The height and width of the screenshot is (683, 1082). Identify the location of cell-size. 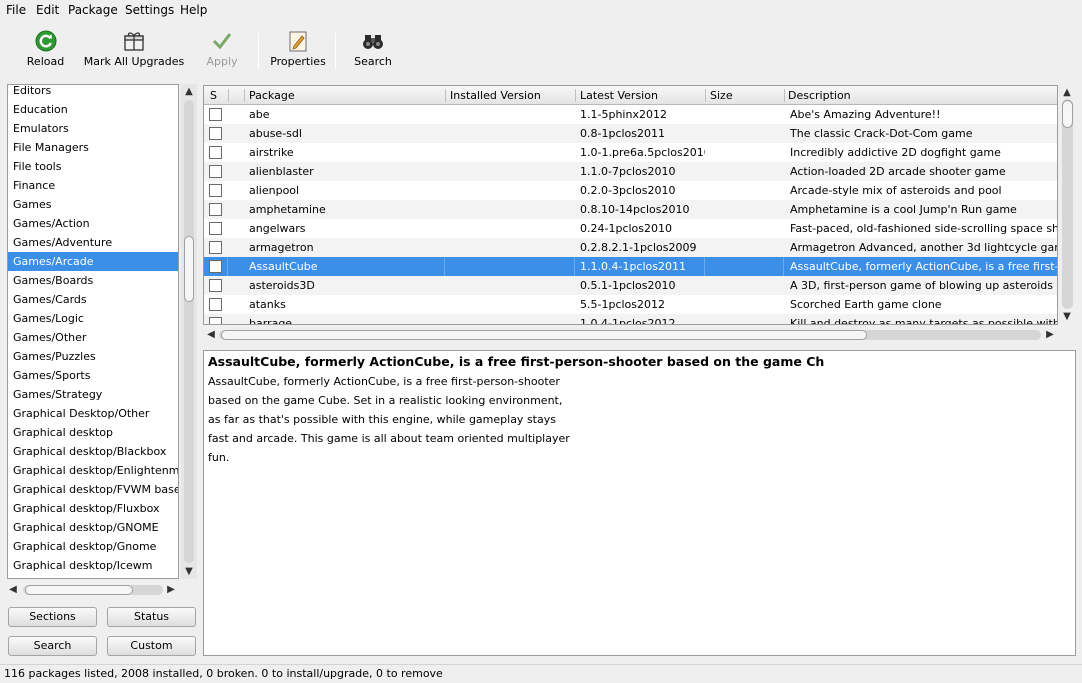
(745, 114).